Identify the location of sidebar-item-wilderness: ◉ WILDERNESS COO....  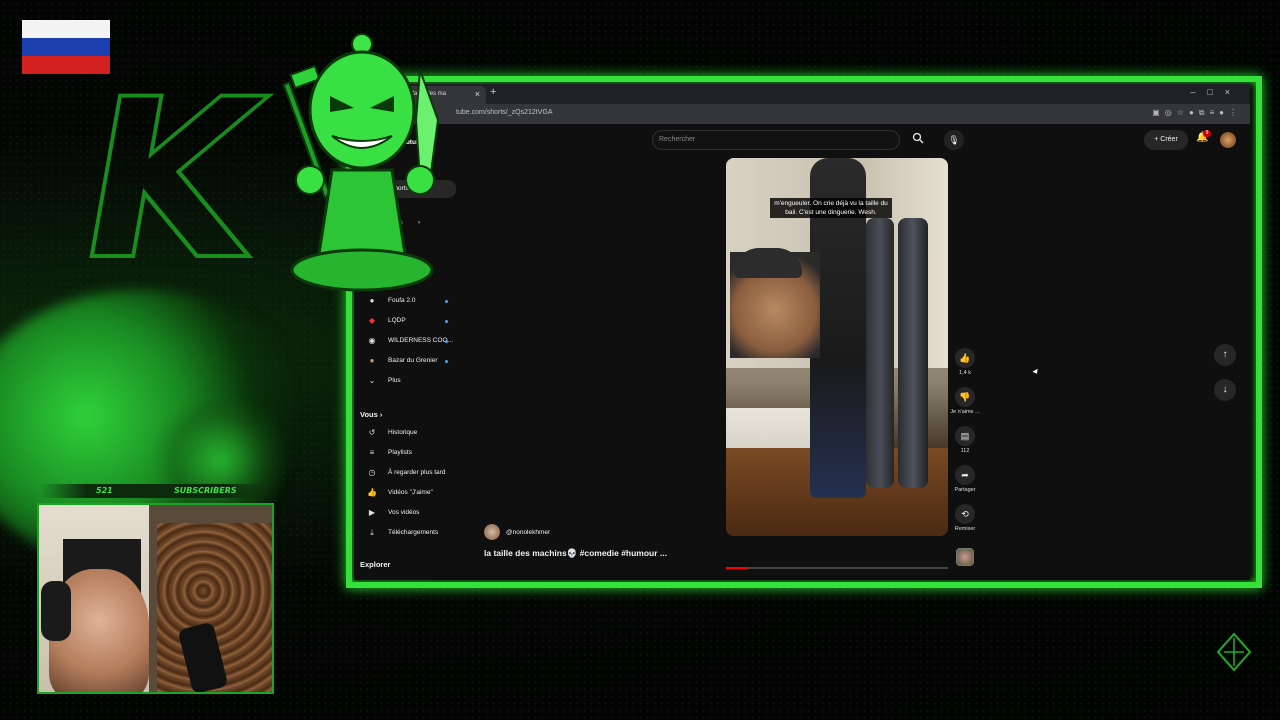
(412, 341).